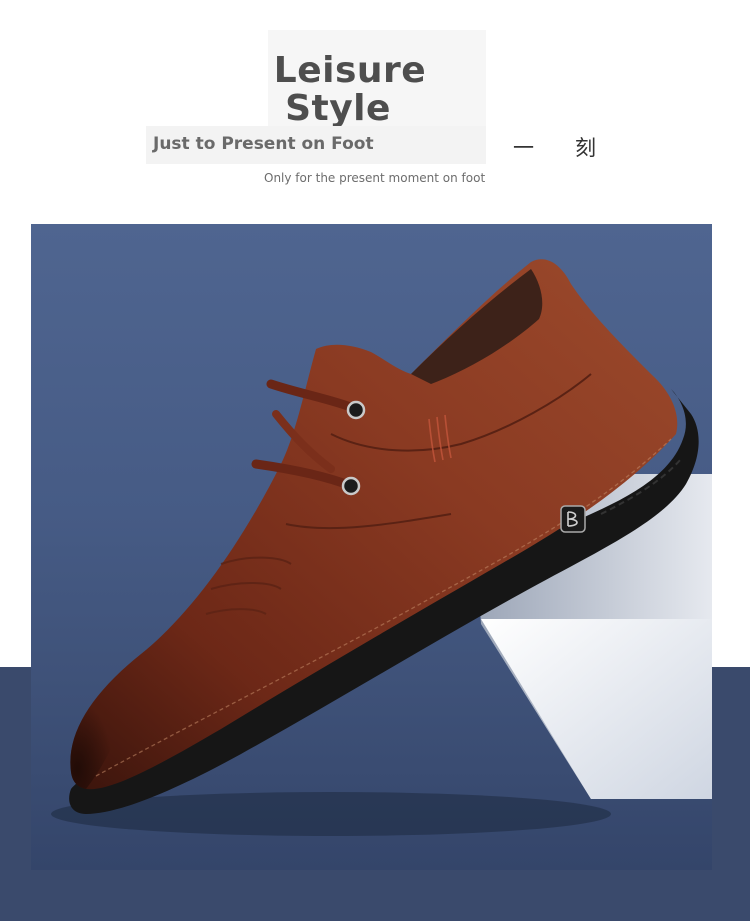 This screenshot has width=750, height=921. I want to click on cjk-char-1: 一, so click(523, 148).